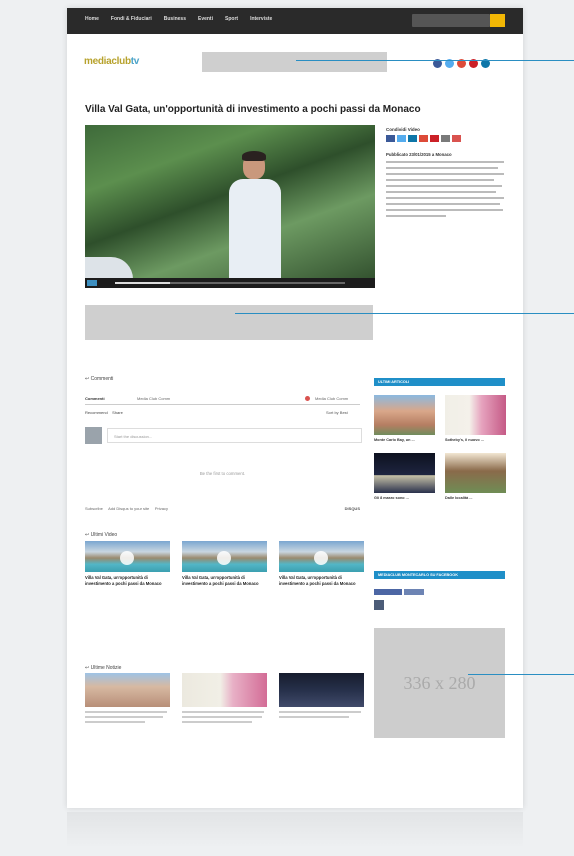 This screenshot has width=574, height=856. I want to click on nav-item-eventi: Eventi, so click(205, 19).